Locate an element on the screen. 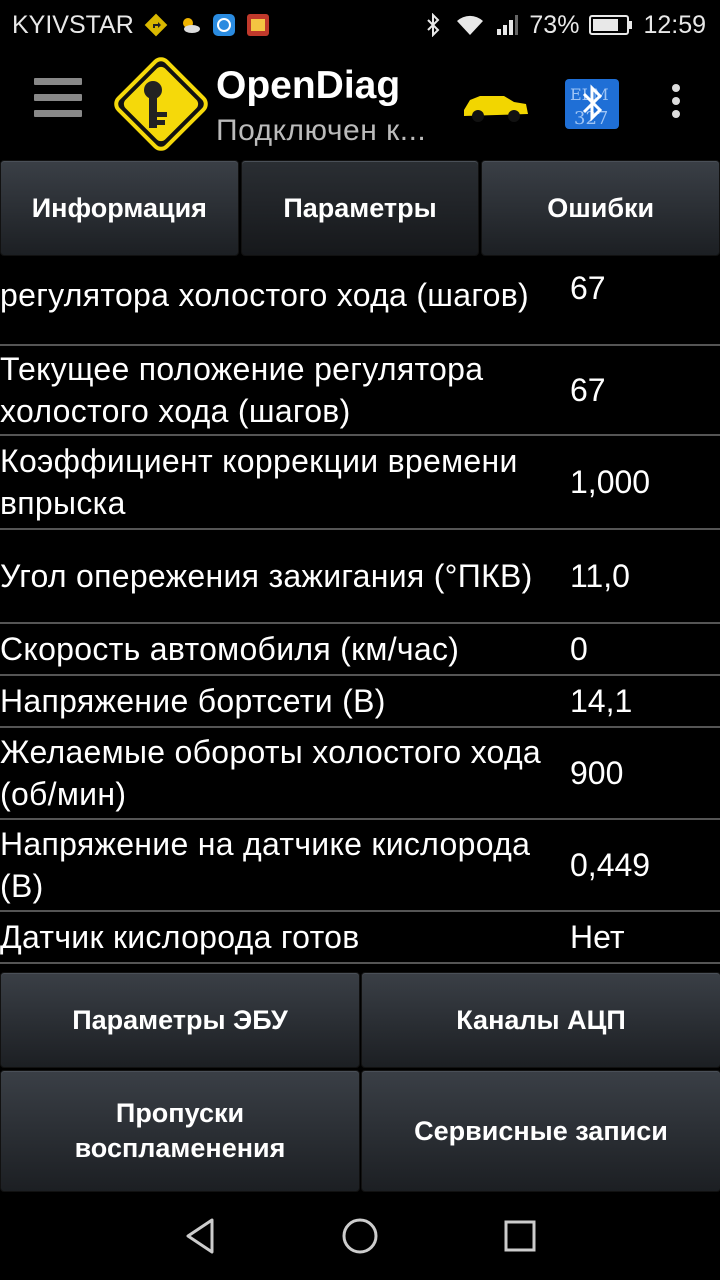 The width and height of the screenshot is (720, 1280). bluetooth-icon is located at coordinates (433, 25).